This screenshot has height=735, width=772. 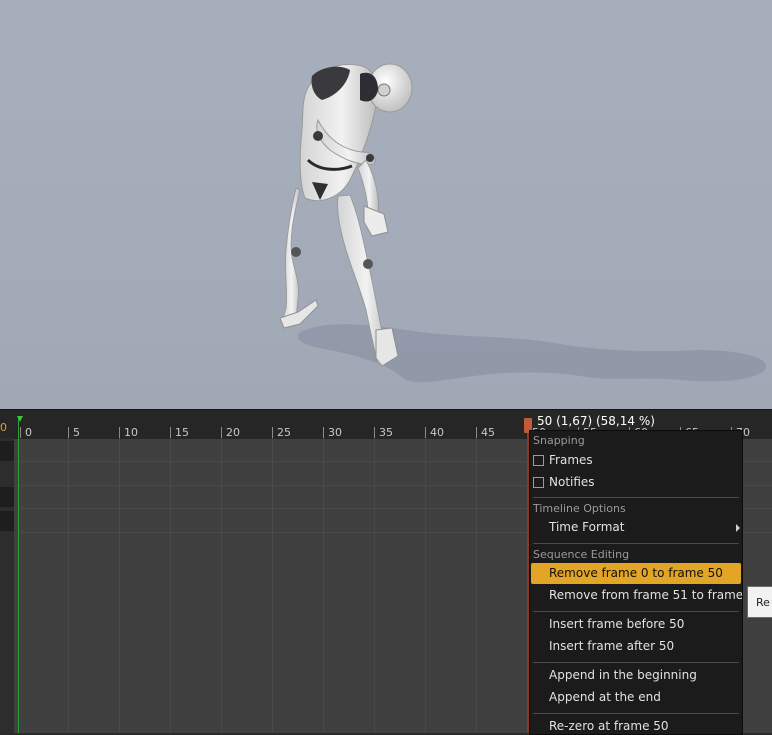 What do you see at coordinates (738, 528) in the screenshot?
I see `submenu-arrow-icon` at bounding box center [738, 528].